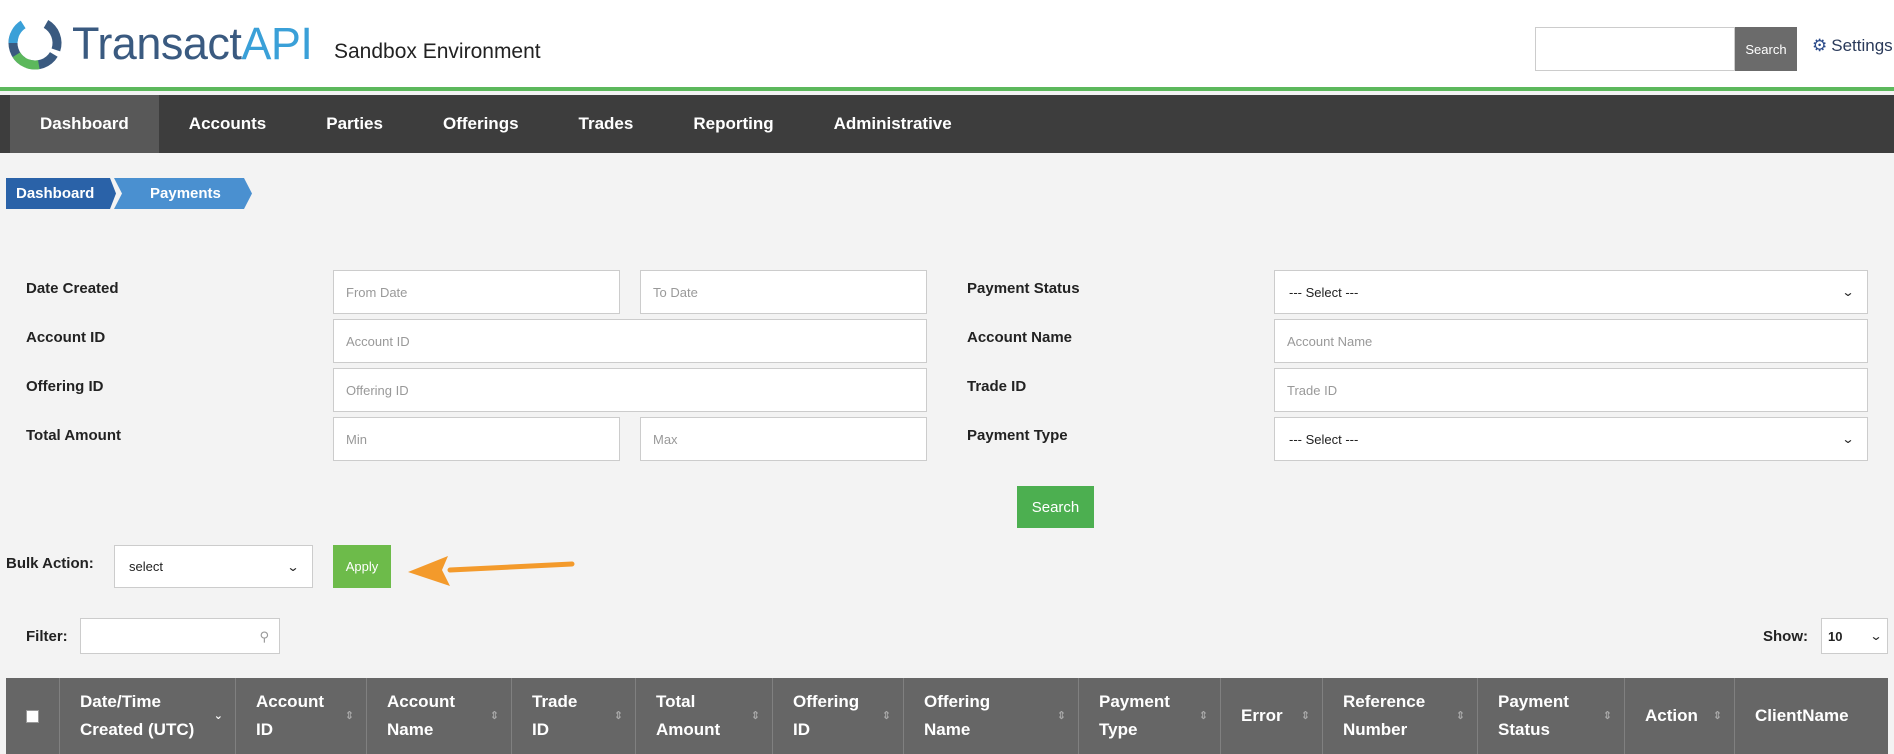 The height and width of the screenshot is (754, 1894). What do you see at coordinates (476, 439) in the screenshot?
I see `min-amount-input` at bounding box center [476, 439].